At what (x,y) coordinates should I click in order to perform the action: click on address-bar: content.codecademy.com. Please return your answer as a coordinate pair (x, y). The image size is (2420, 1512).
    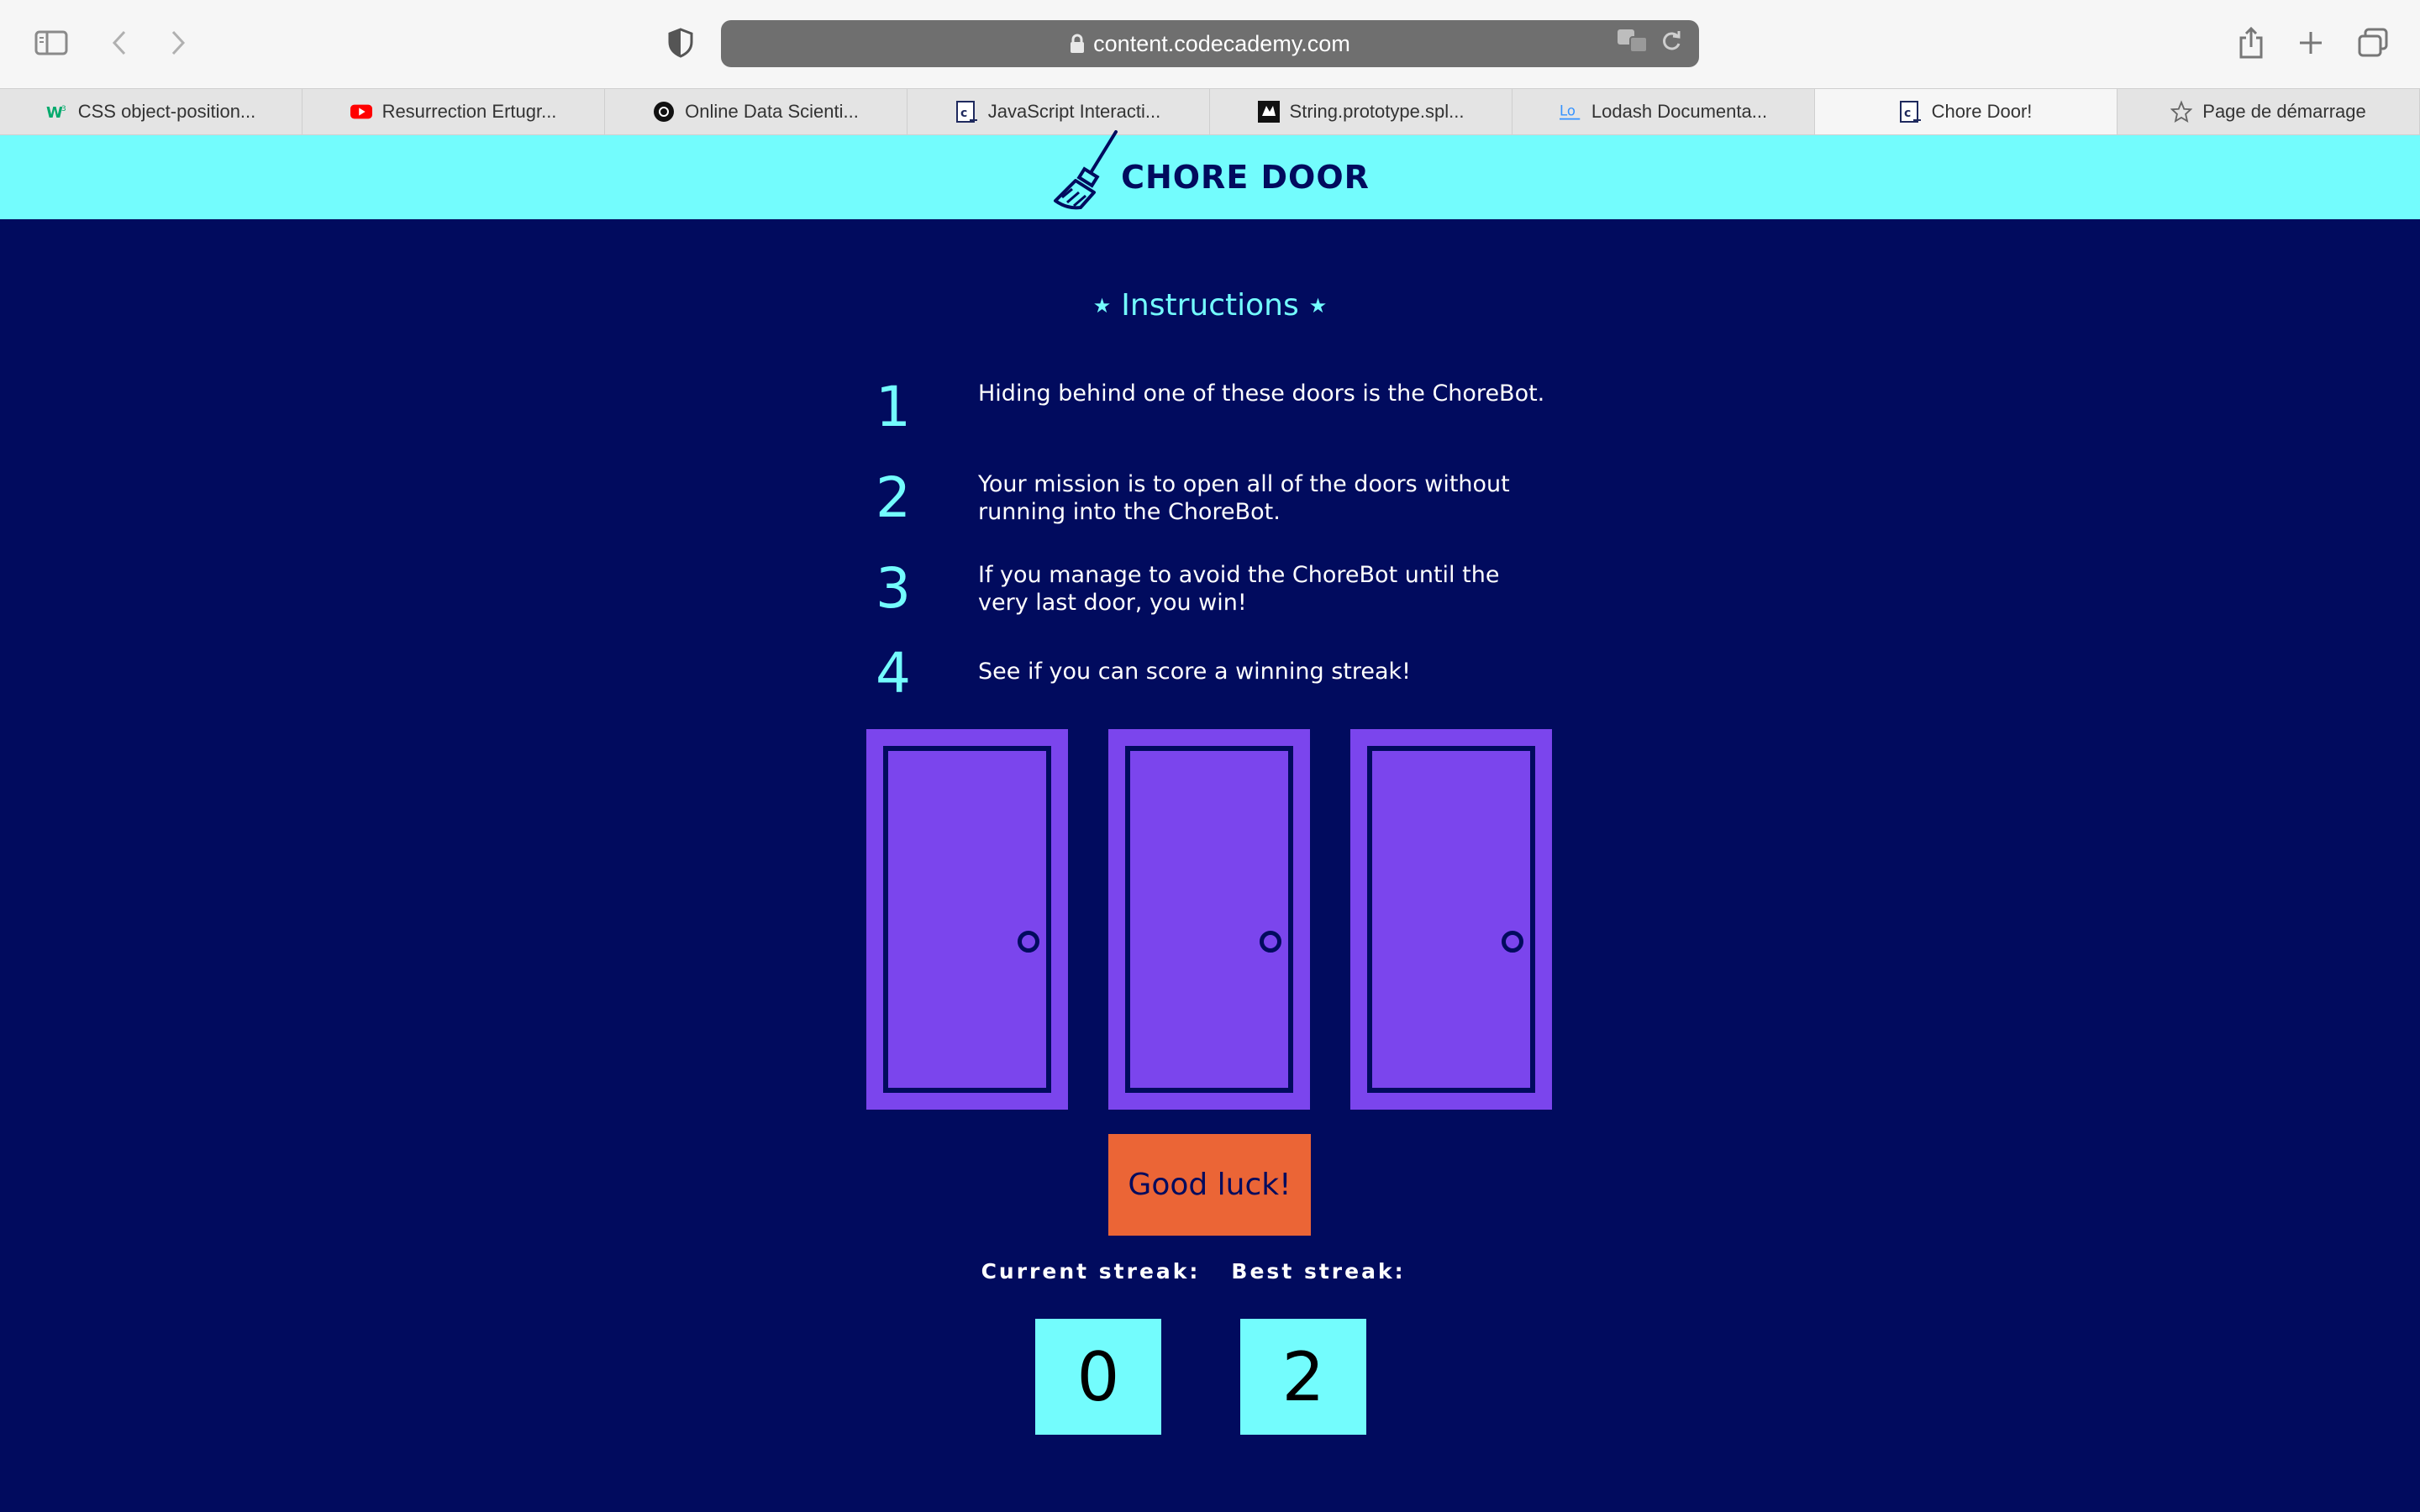
    Looking at the image, I should click on (1210, 43).